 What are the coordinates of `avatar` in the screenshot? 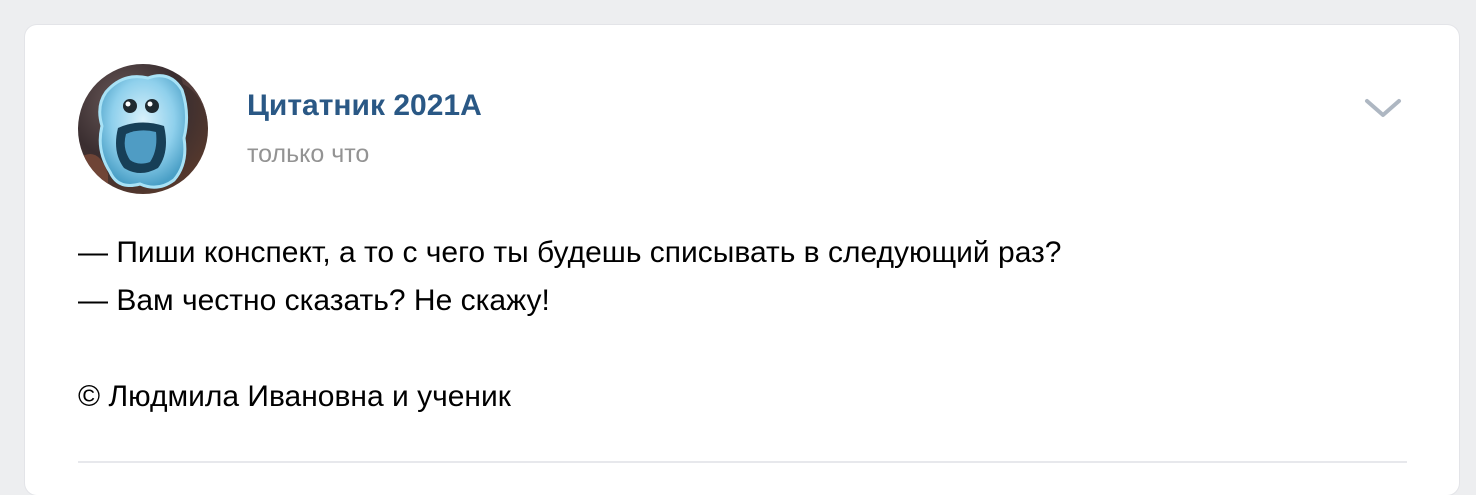 It's located at (143, 129).